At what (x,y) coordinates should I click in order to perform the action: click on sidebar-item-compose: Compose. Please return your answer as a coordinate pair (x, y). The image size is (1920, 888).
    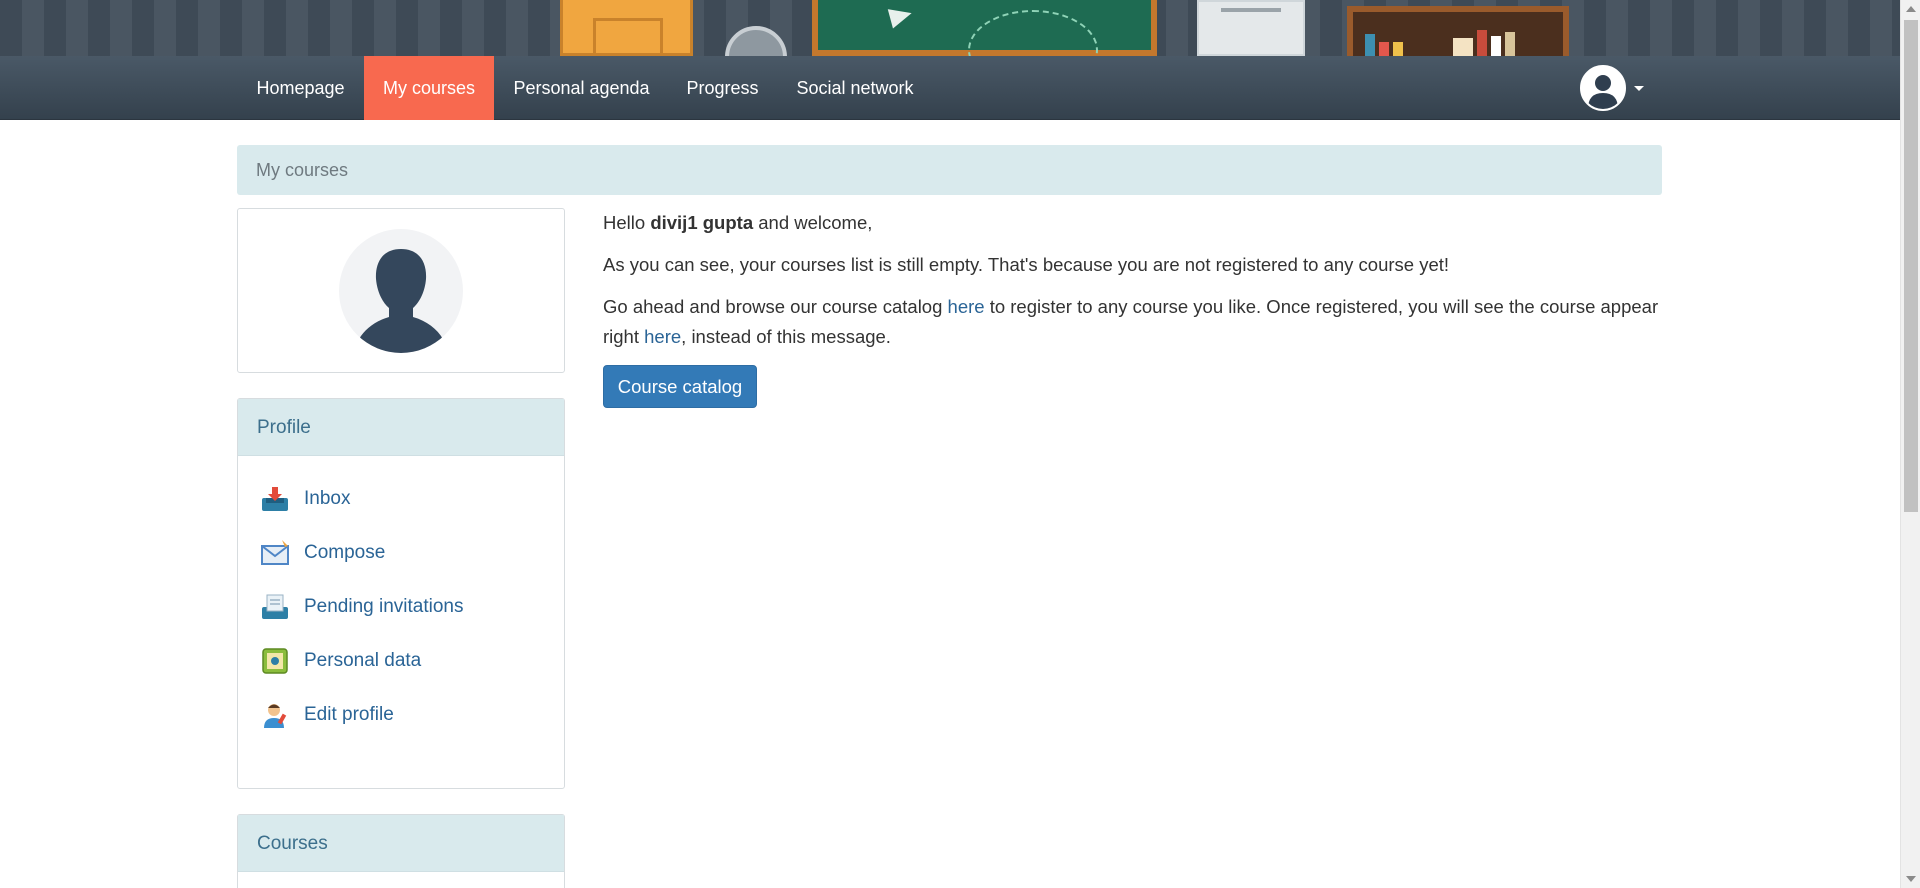
    Looking at the image, I should click on (322, 553).